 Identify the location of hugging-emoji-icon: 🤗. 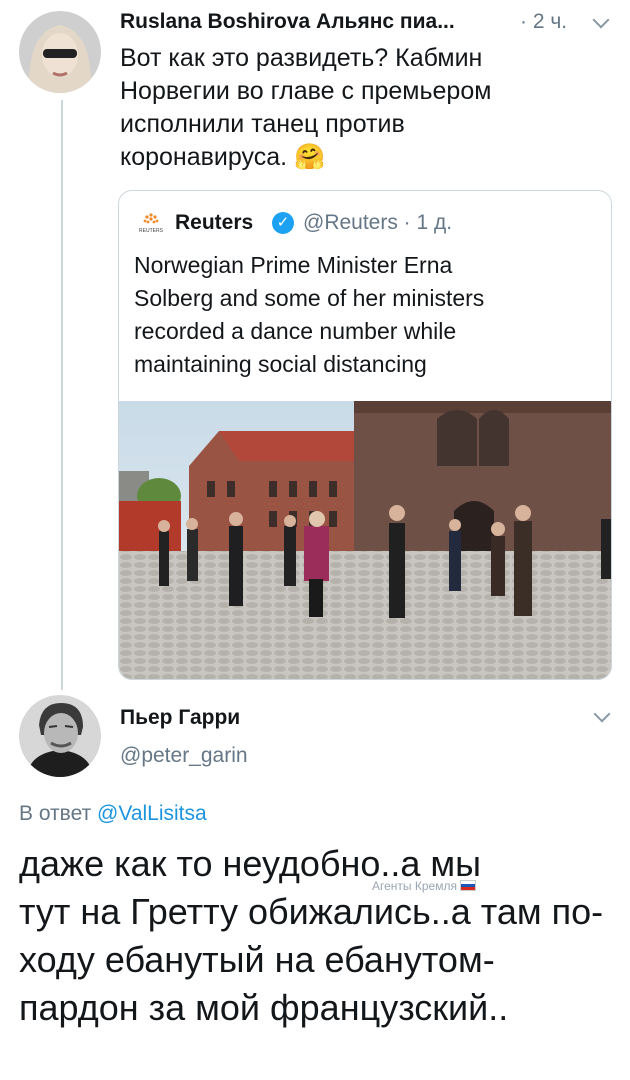
(310, 157).